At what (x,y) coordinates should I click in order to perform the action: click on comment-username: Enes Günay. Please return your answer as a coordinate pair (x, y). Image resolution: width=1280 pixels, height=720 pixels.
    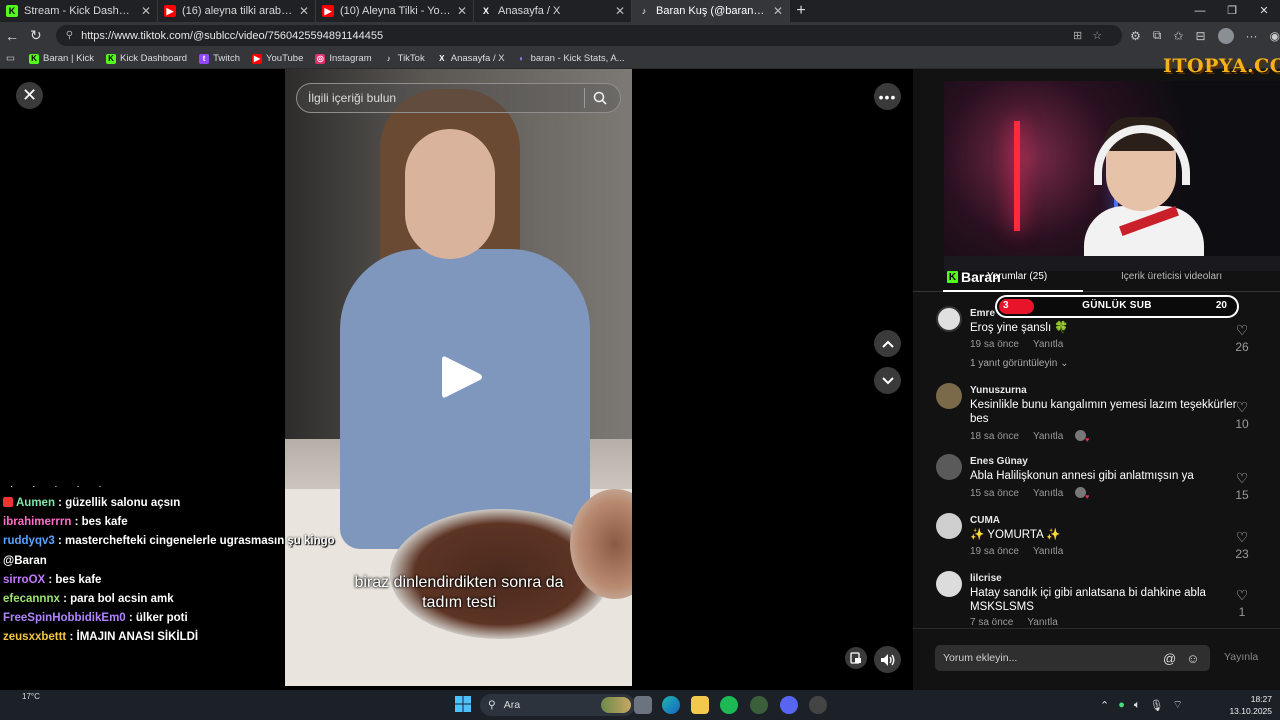
    Looking at the image, I should click on (999, 461).